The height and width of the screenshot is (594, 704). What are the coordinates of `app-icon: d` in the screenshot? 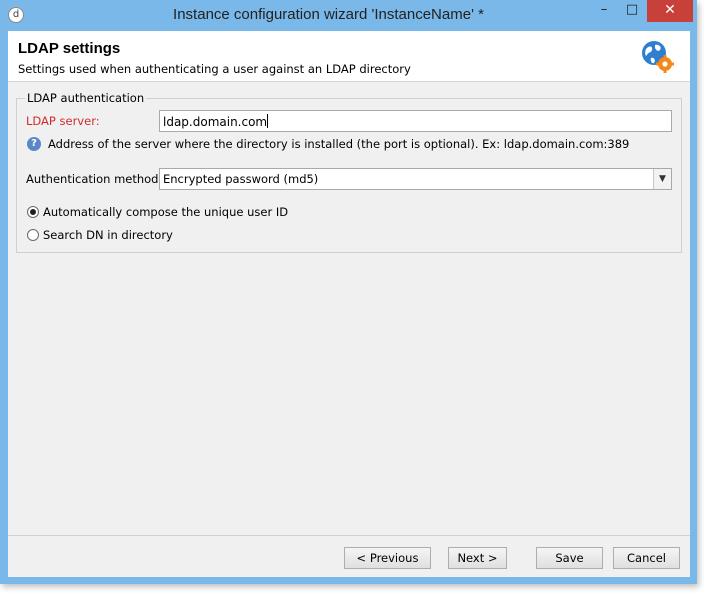 It's located at (16, 15).